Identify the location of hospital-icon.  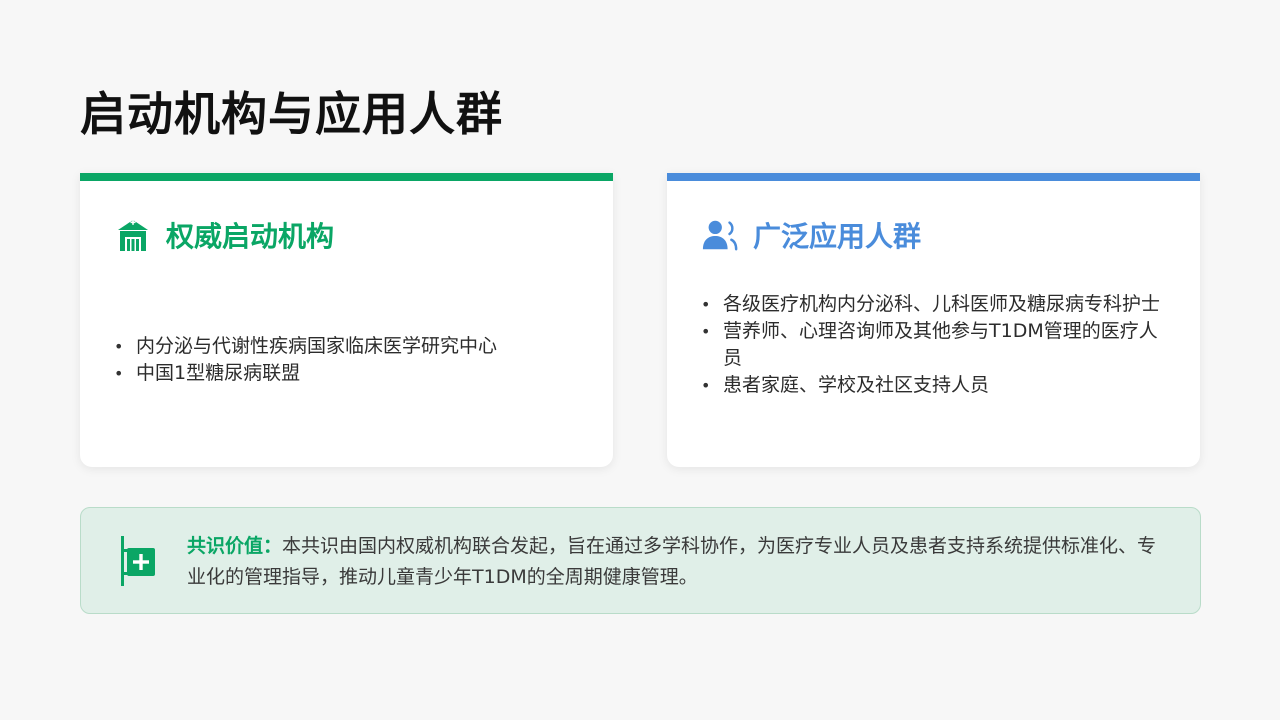
(133, 235).